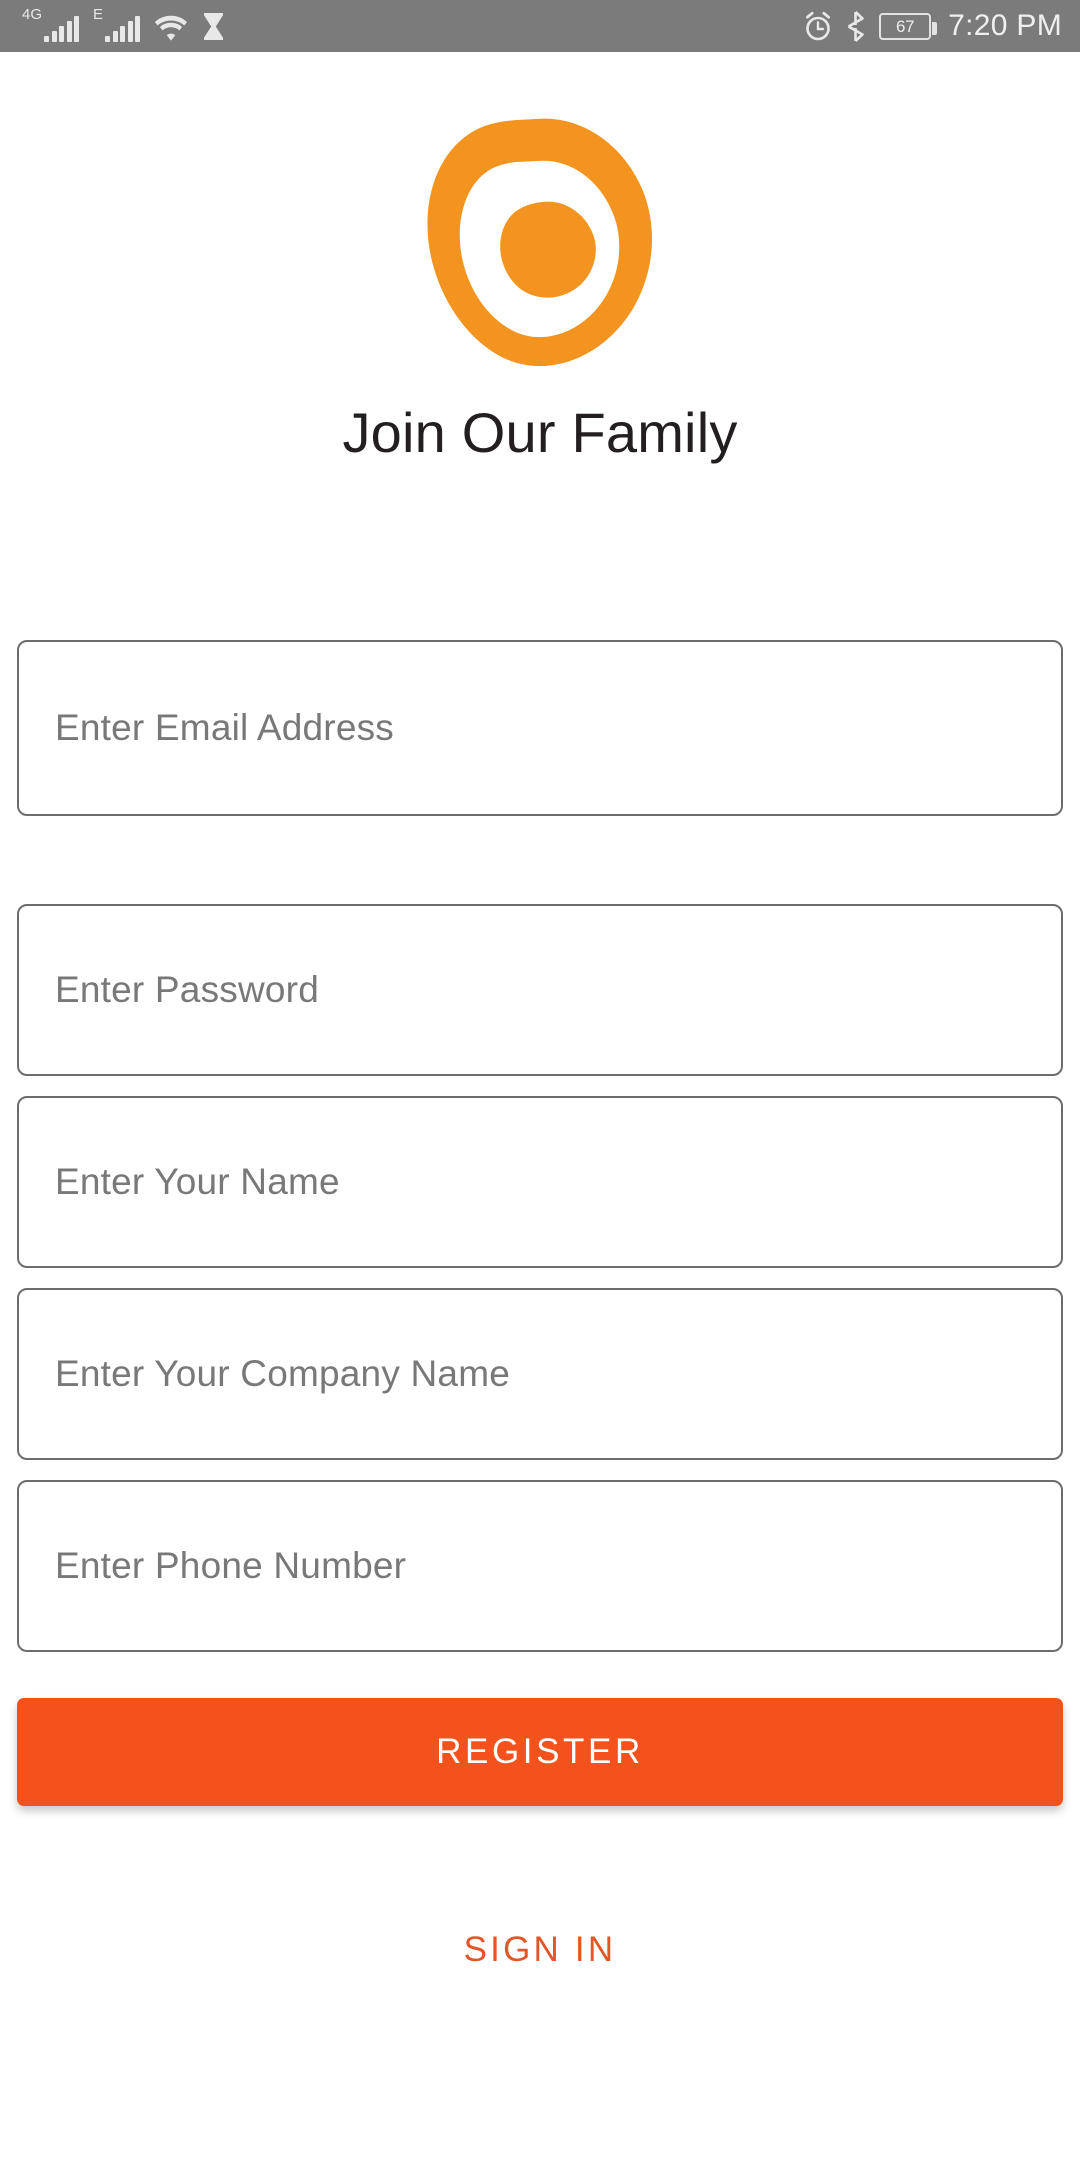  I want to click on logo-container, so click(540, 243).